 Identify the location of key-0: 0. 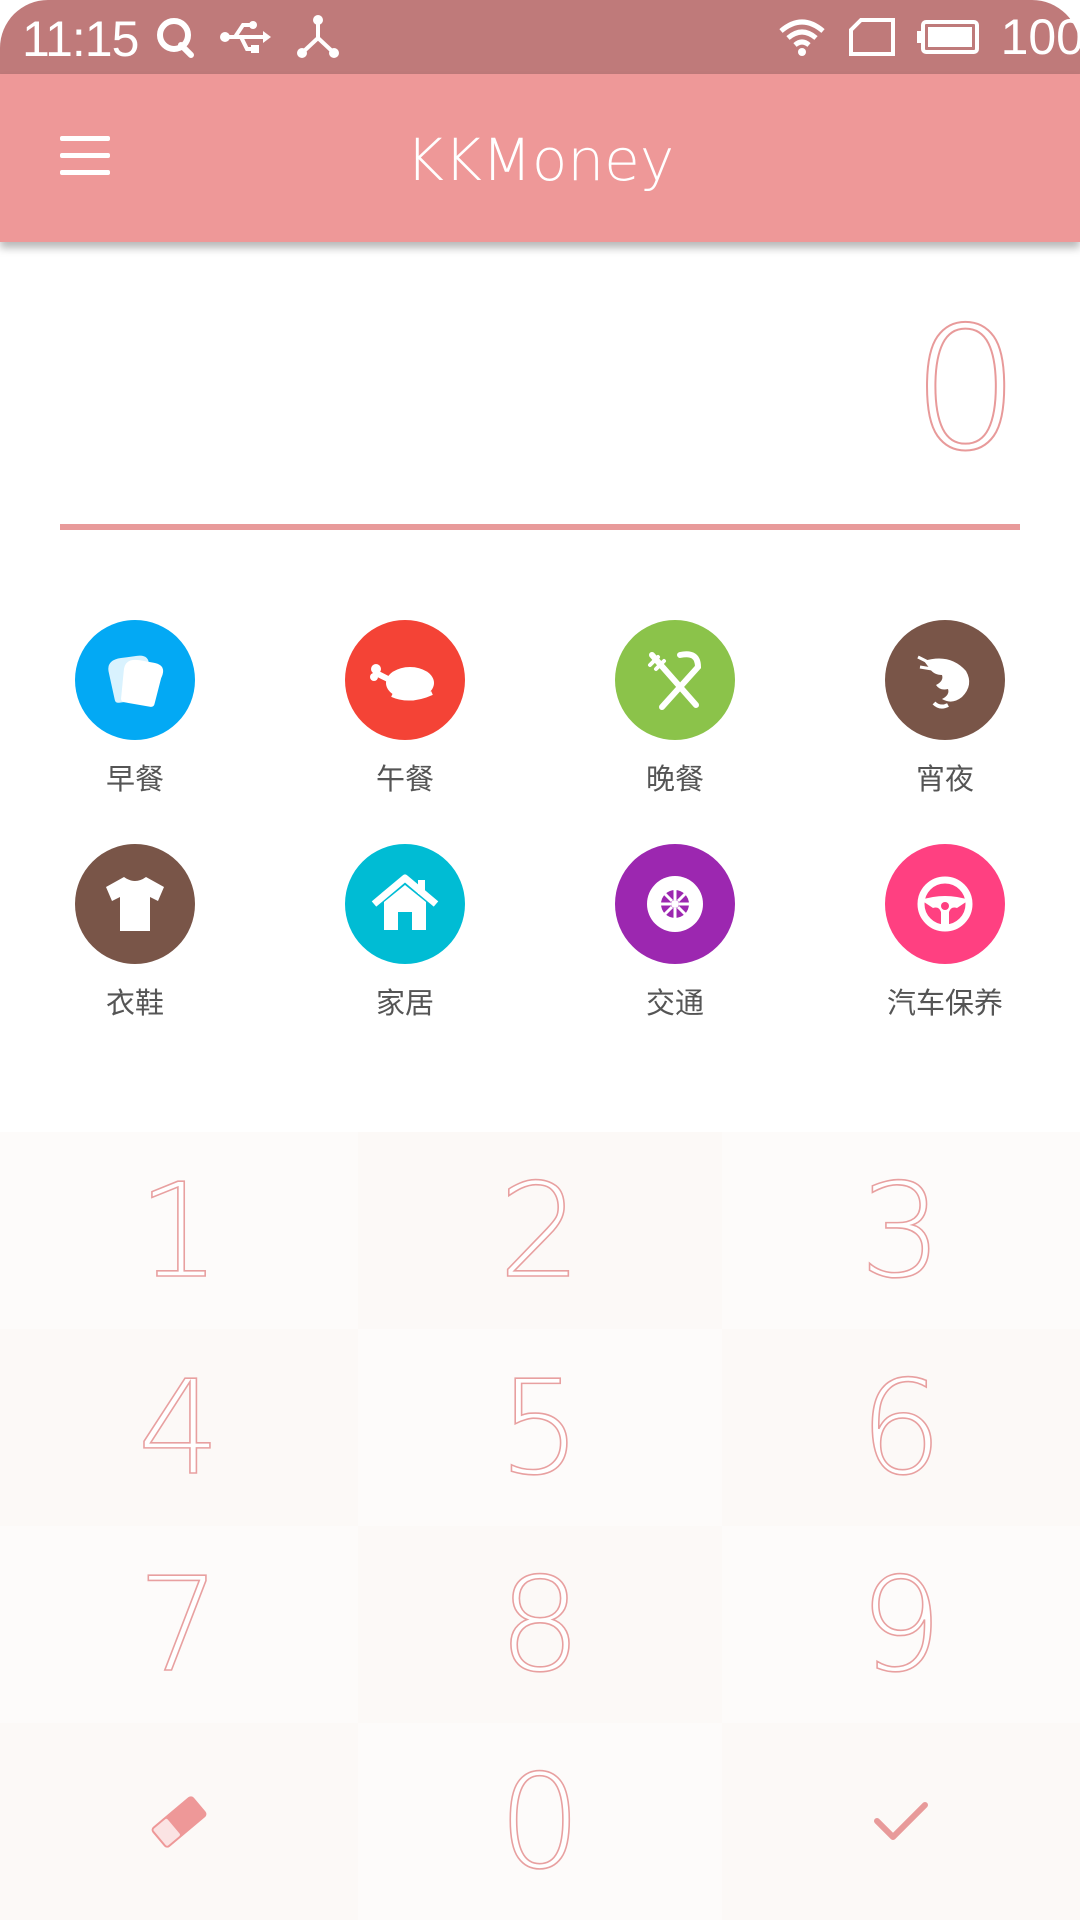
(540, 1821).